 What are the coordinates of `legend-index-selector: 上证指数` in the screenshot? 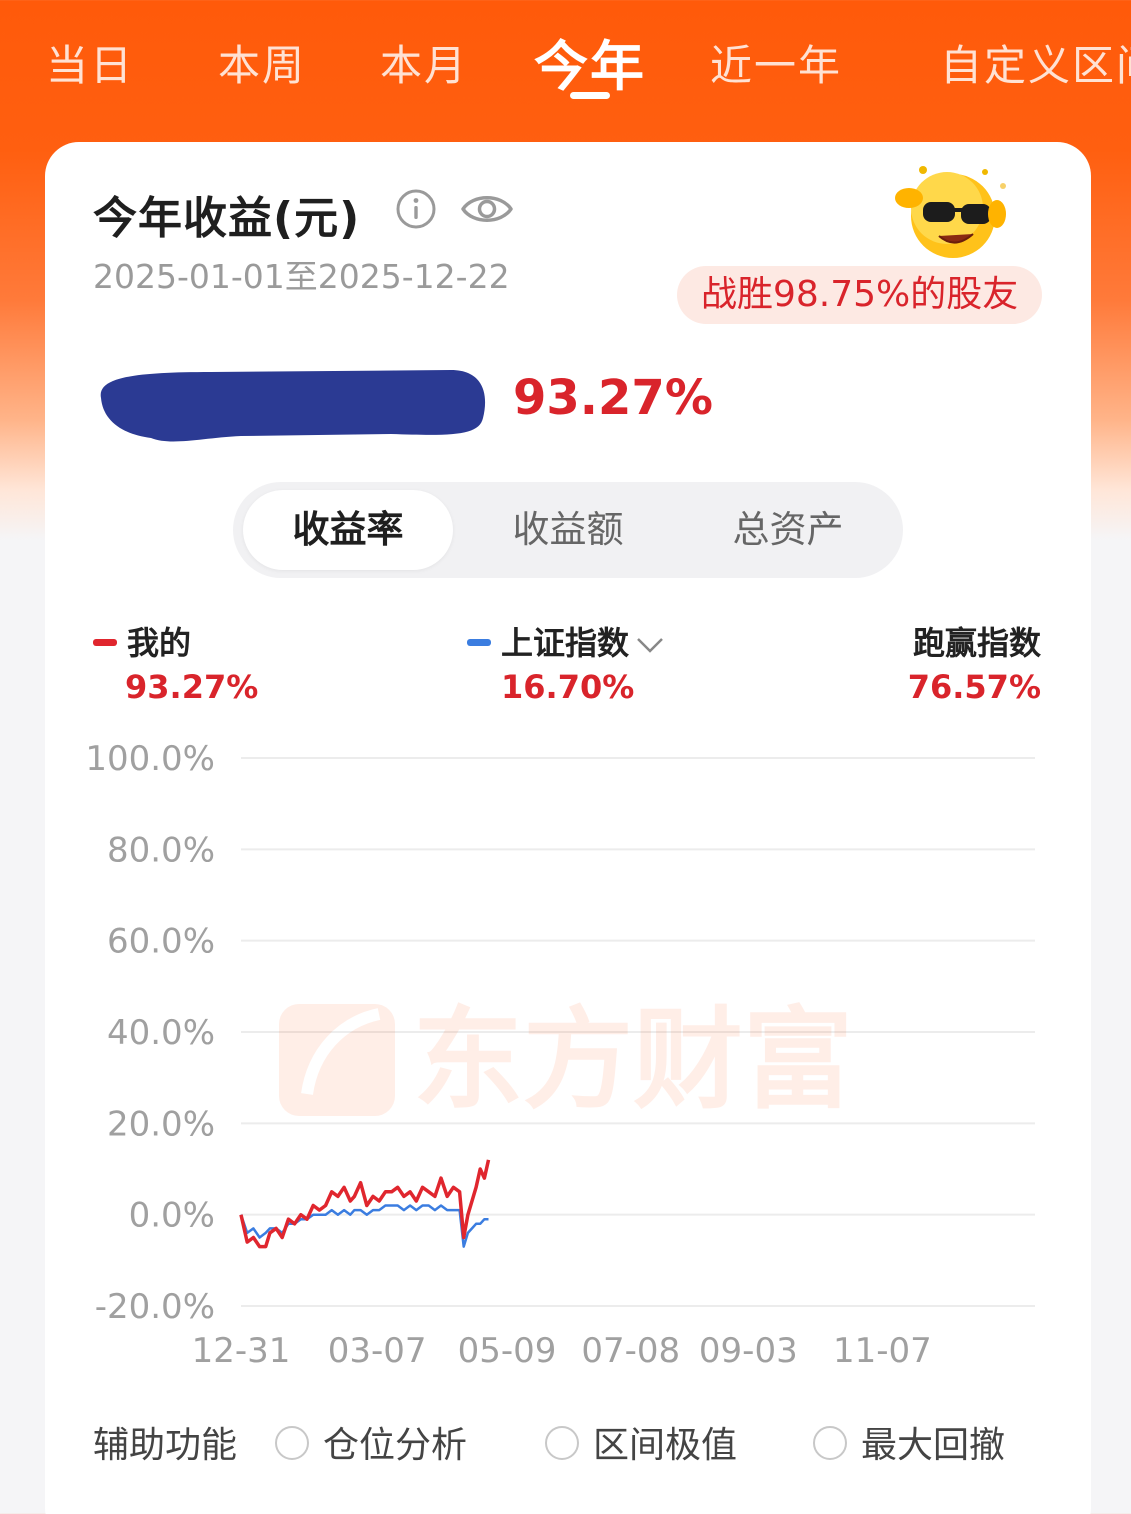 It's located at (566, 641).